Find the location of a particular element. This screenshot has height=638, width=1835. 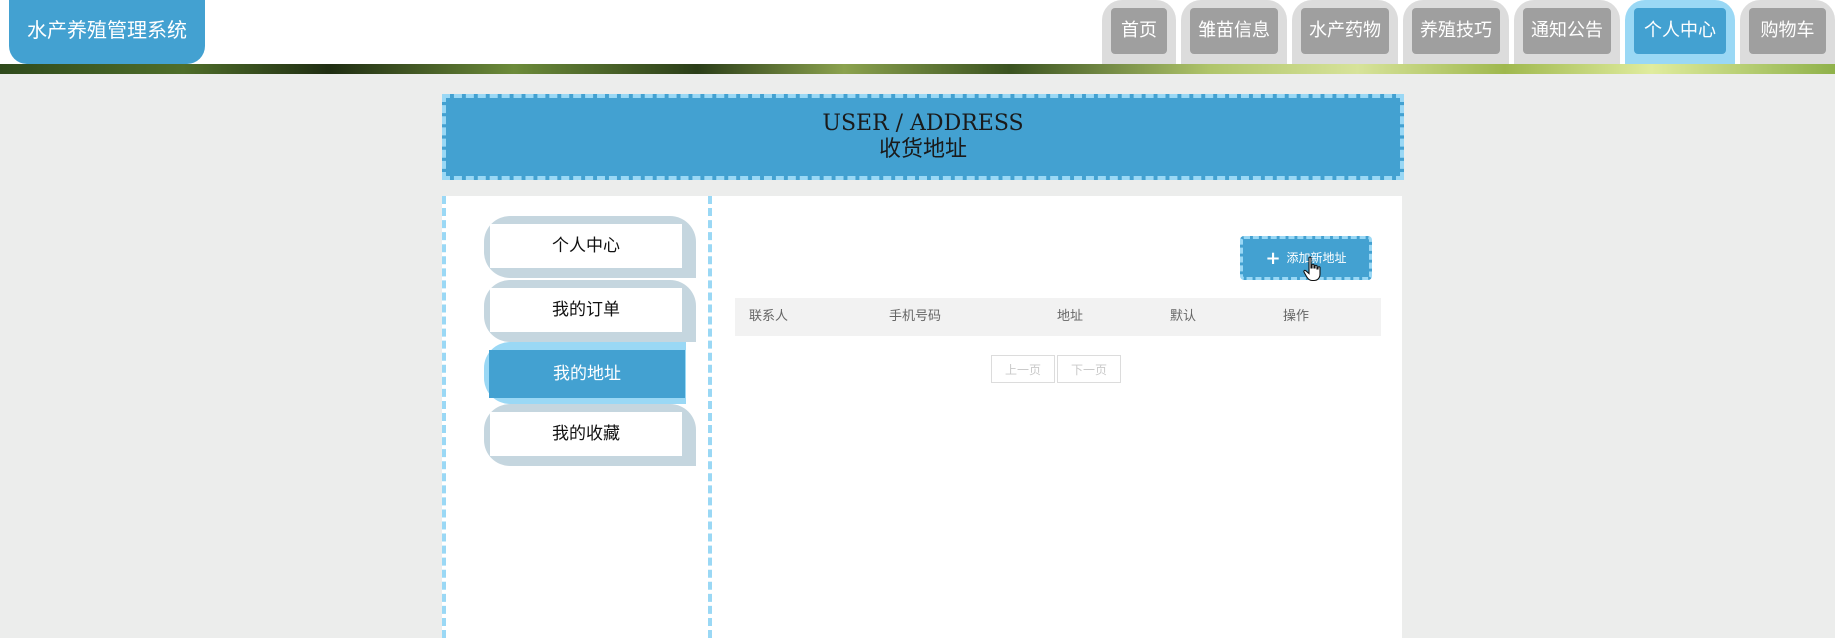

nav-item-notices: 通知公告 is located at coordinates (1567, 32).